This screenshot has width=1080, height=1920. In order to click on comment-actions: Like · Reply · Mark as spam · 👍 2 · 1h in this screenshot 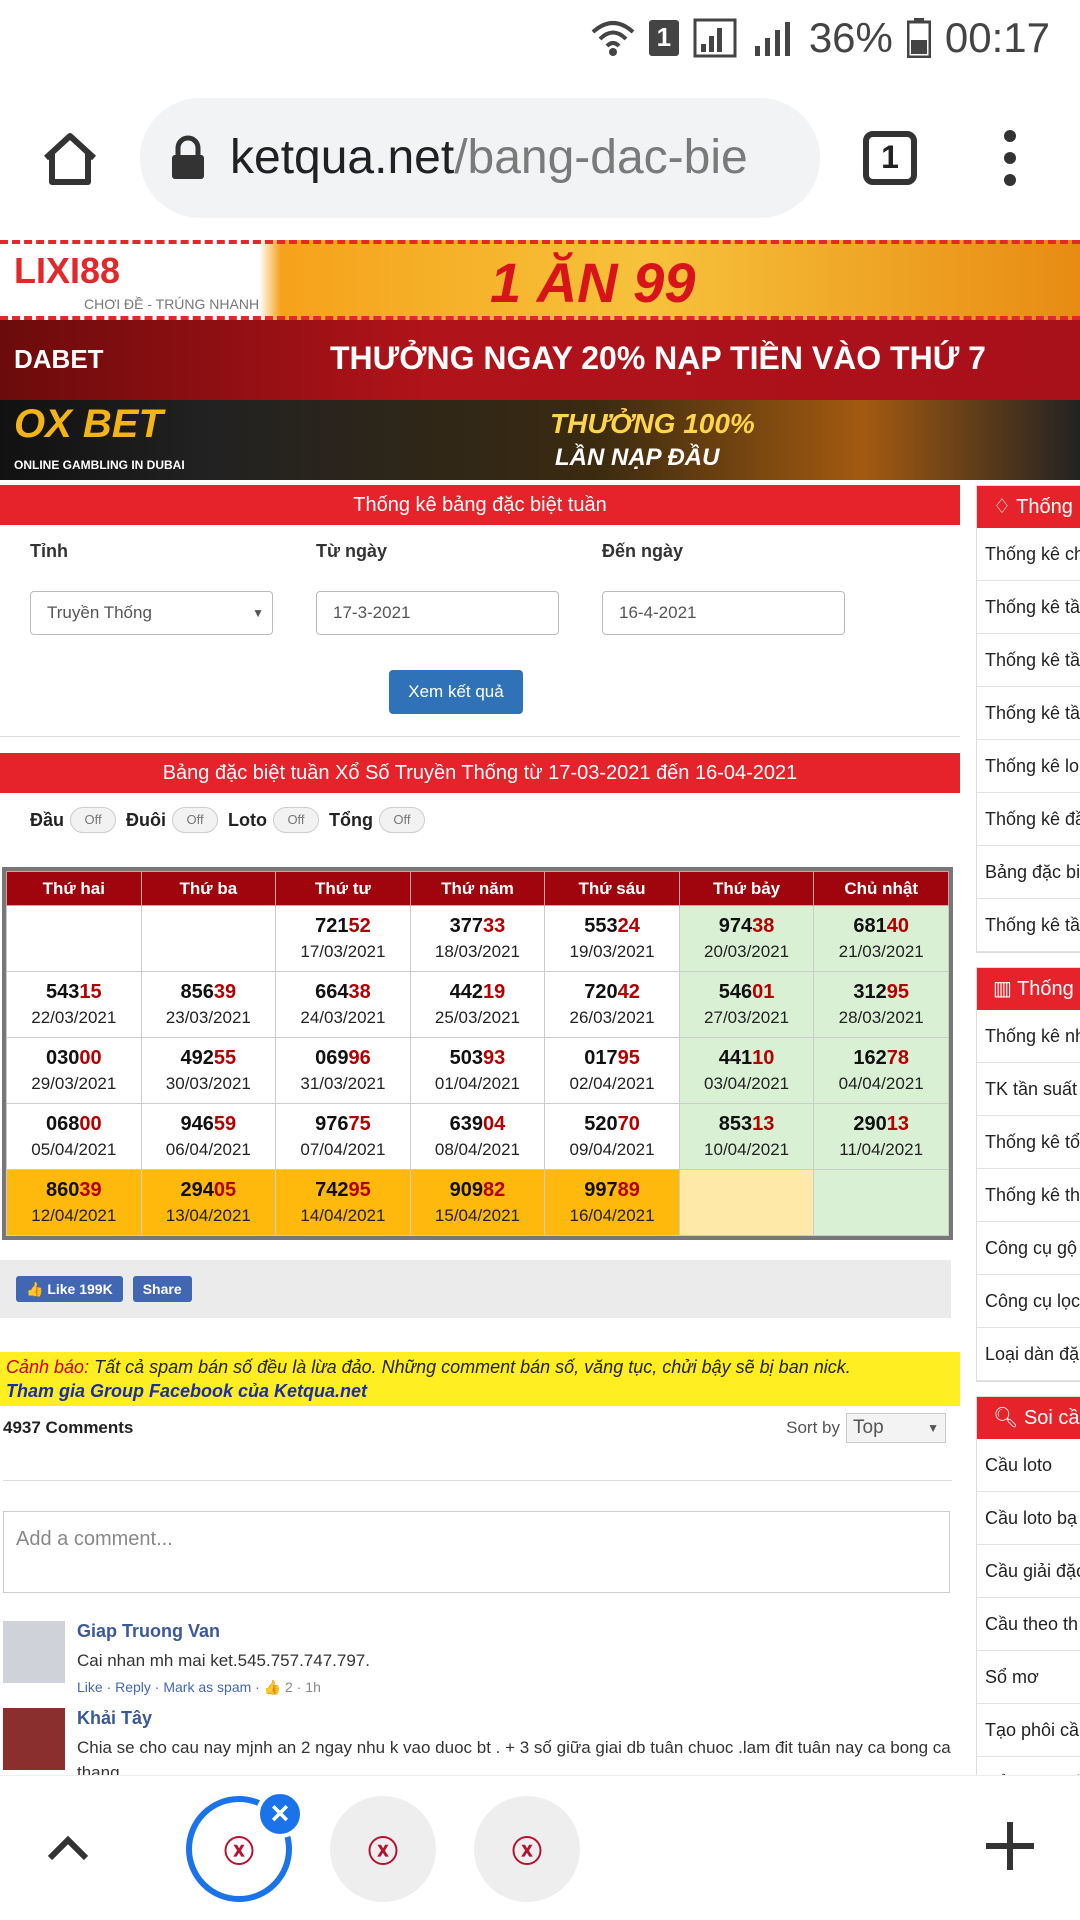, I will do `click(223, 1687)`.